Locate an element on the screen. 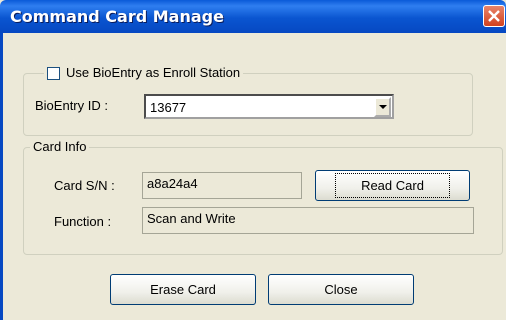  card-info-legend: Card Info is located at coordinates (60, 147).